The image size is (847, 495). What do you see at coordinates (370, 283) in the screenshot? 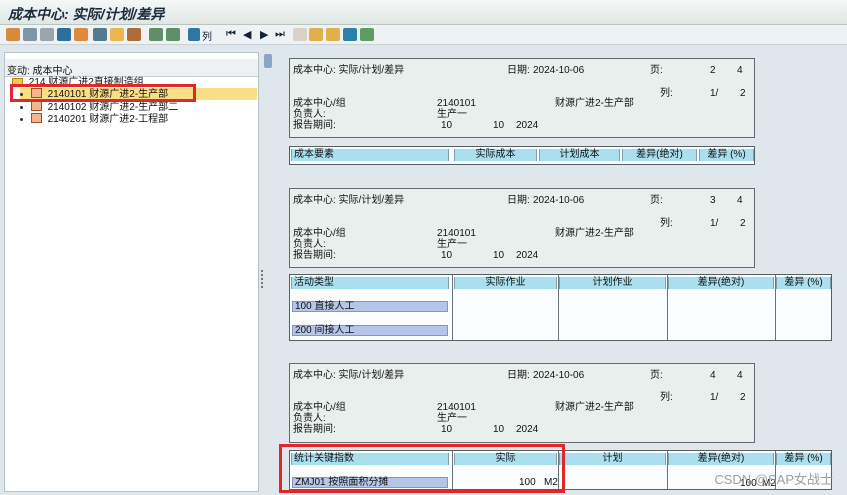
I see `table-header: 活动类型` at bounding box center [370, 283].